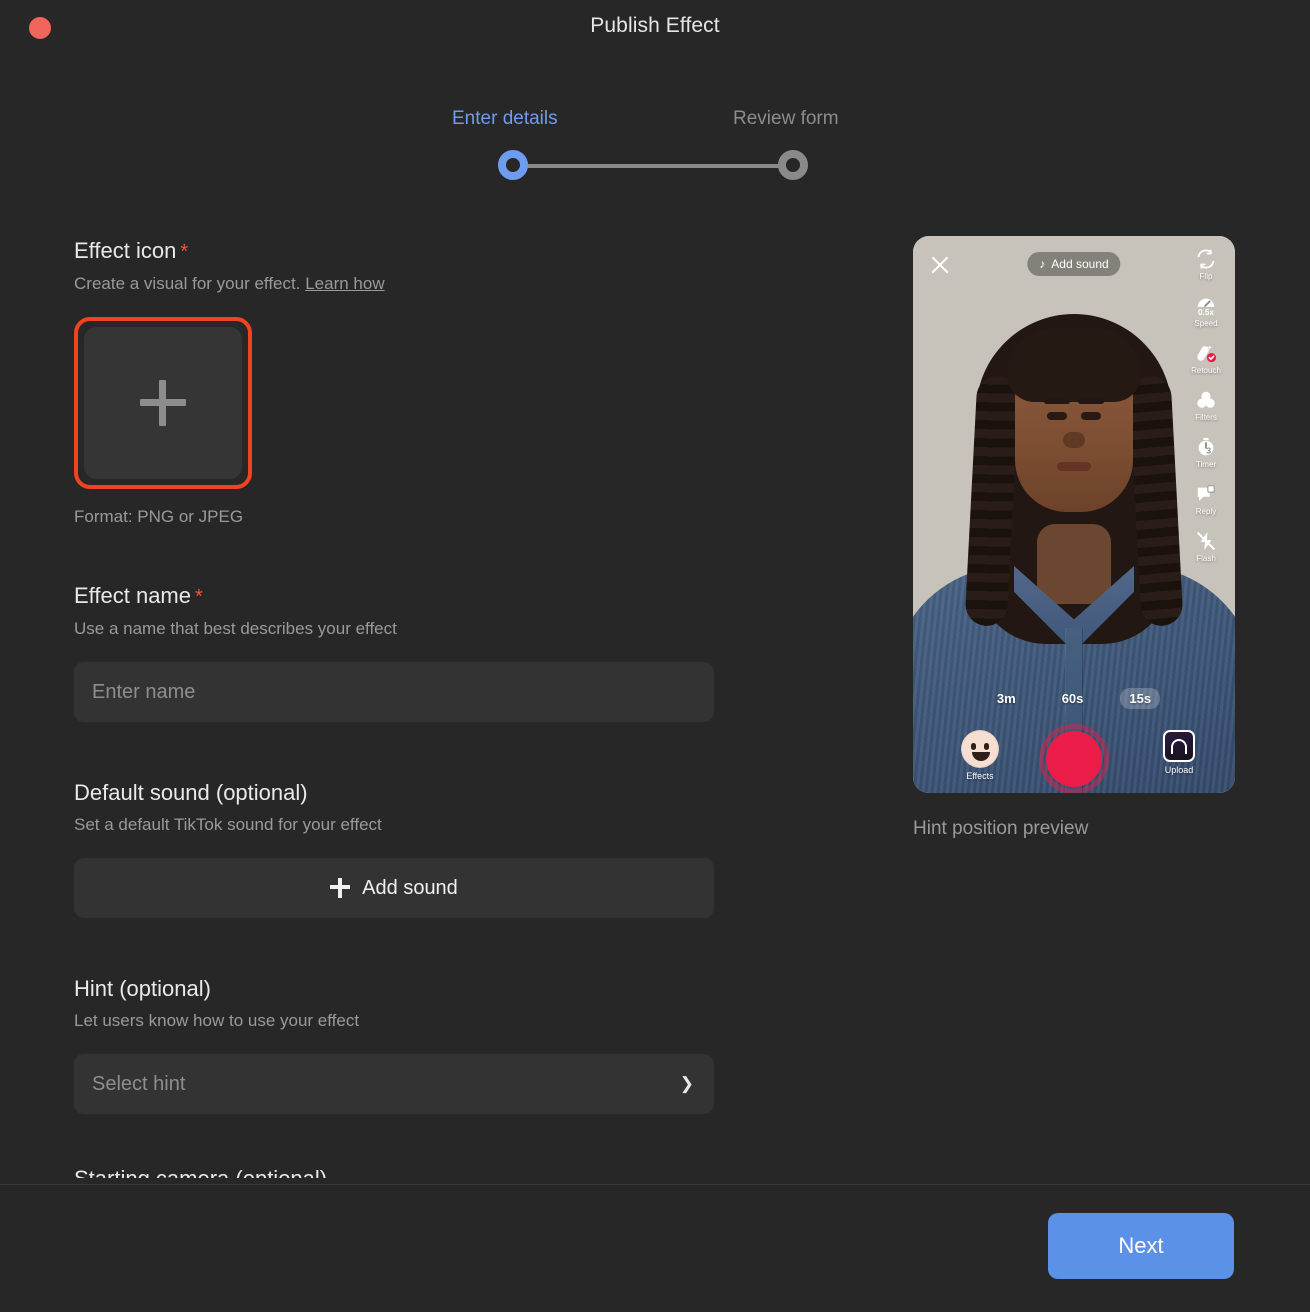  I want to click on rail-item-flip: Flip, so click(1206, 264).